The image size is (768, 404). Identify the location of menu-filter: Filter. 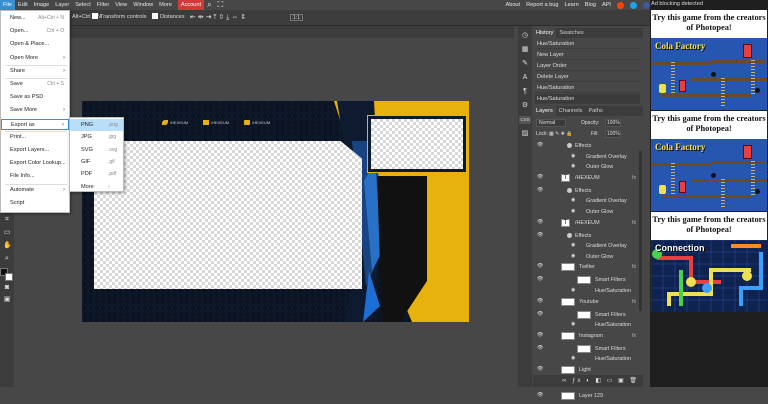
(103, 5).